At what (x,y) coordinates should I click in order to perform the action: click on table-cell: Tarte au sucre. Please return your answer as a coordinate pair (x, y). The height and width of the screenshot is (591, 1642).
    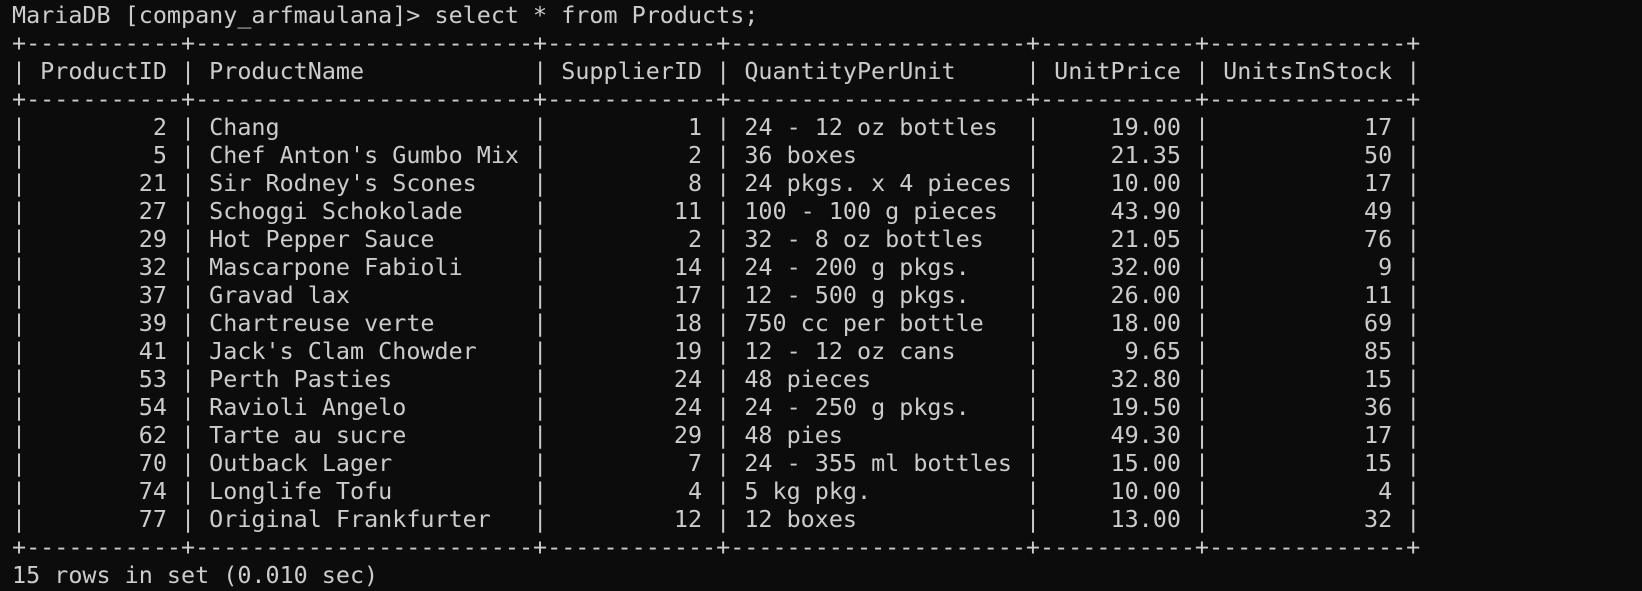
    Looking at the image, I should click on (308, 435).